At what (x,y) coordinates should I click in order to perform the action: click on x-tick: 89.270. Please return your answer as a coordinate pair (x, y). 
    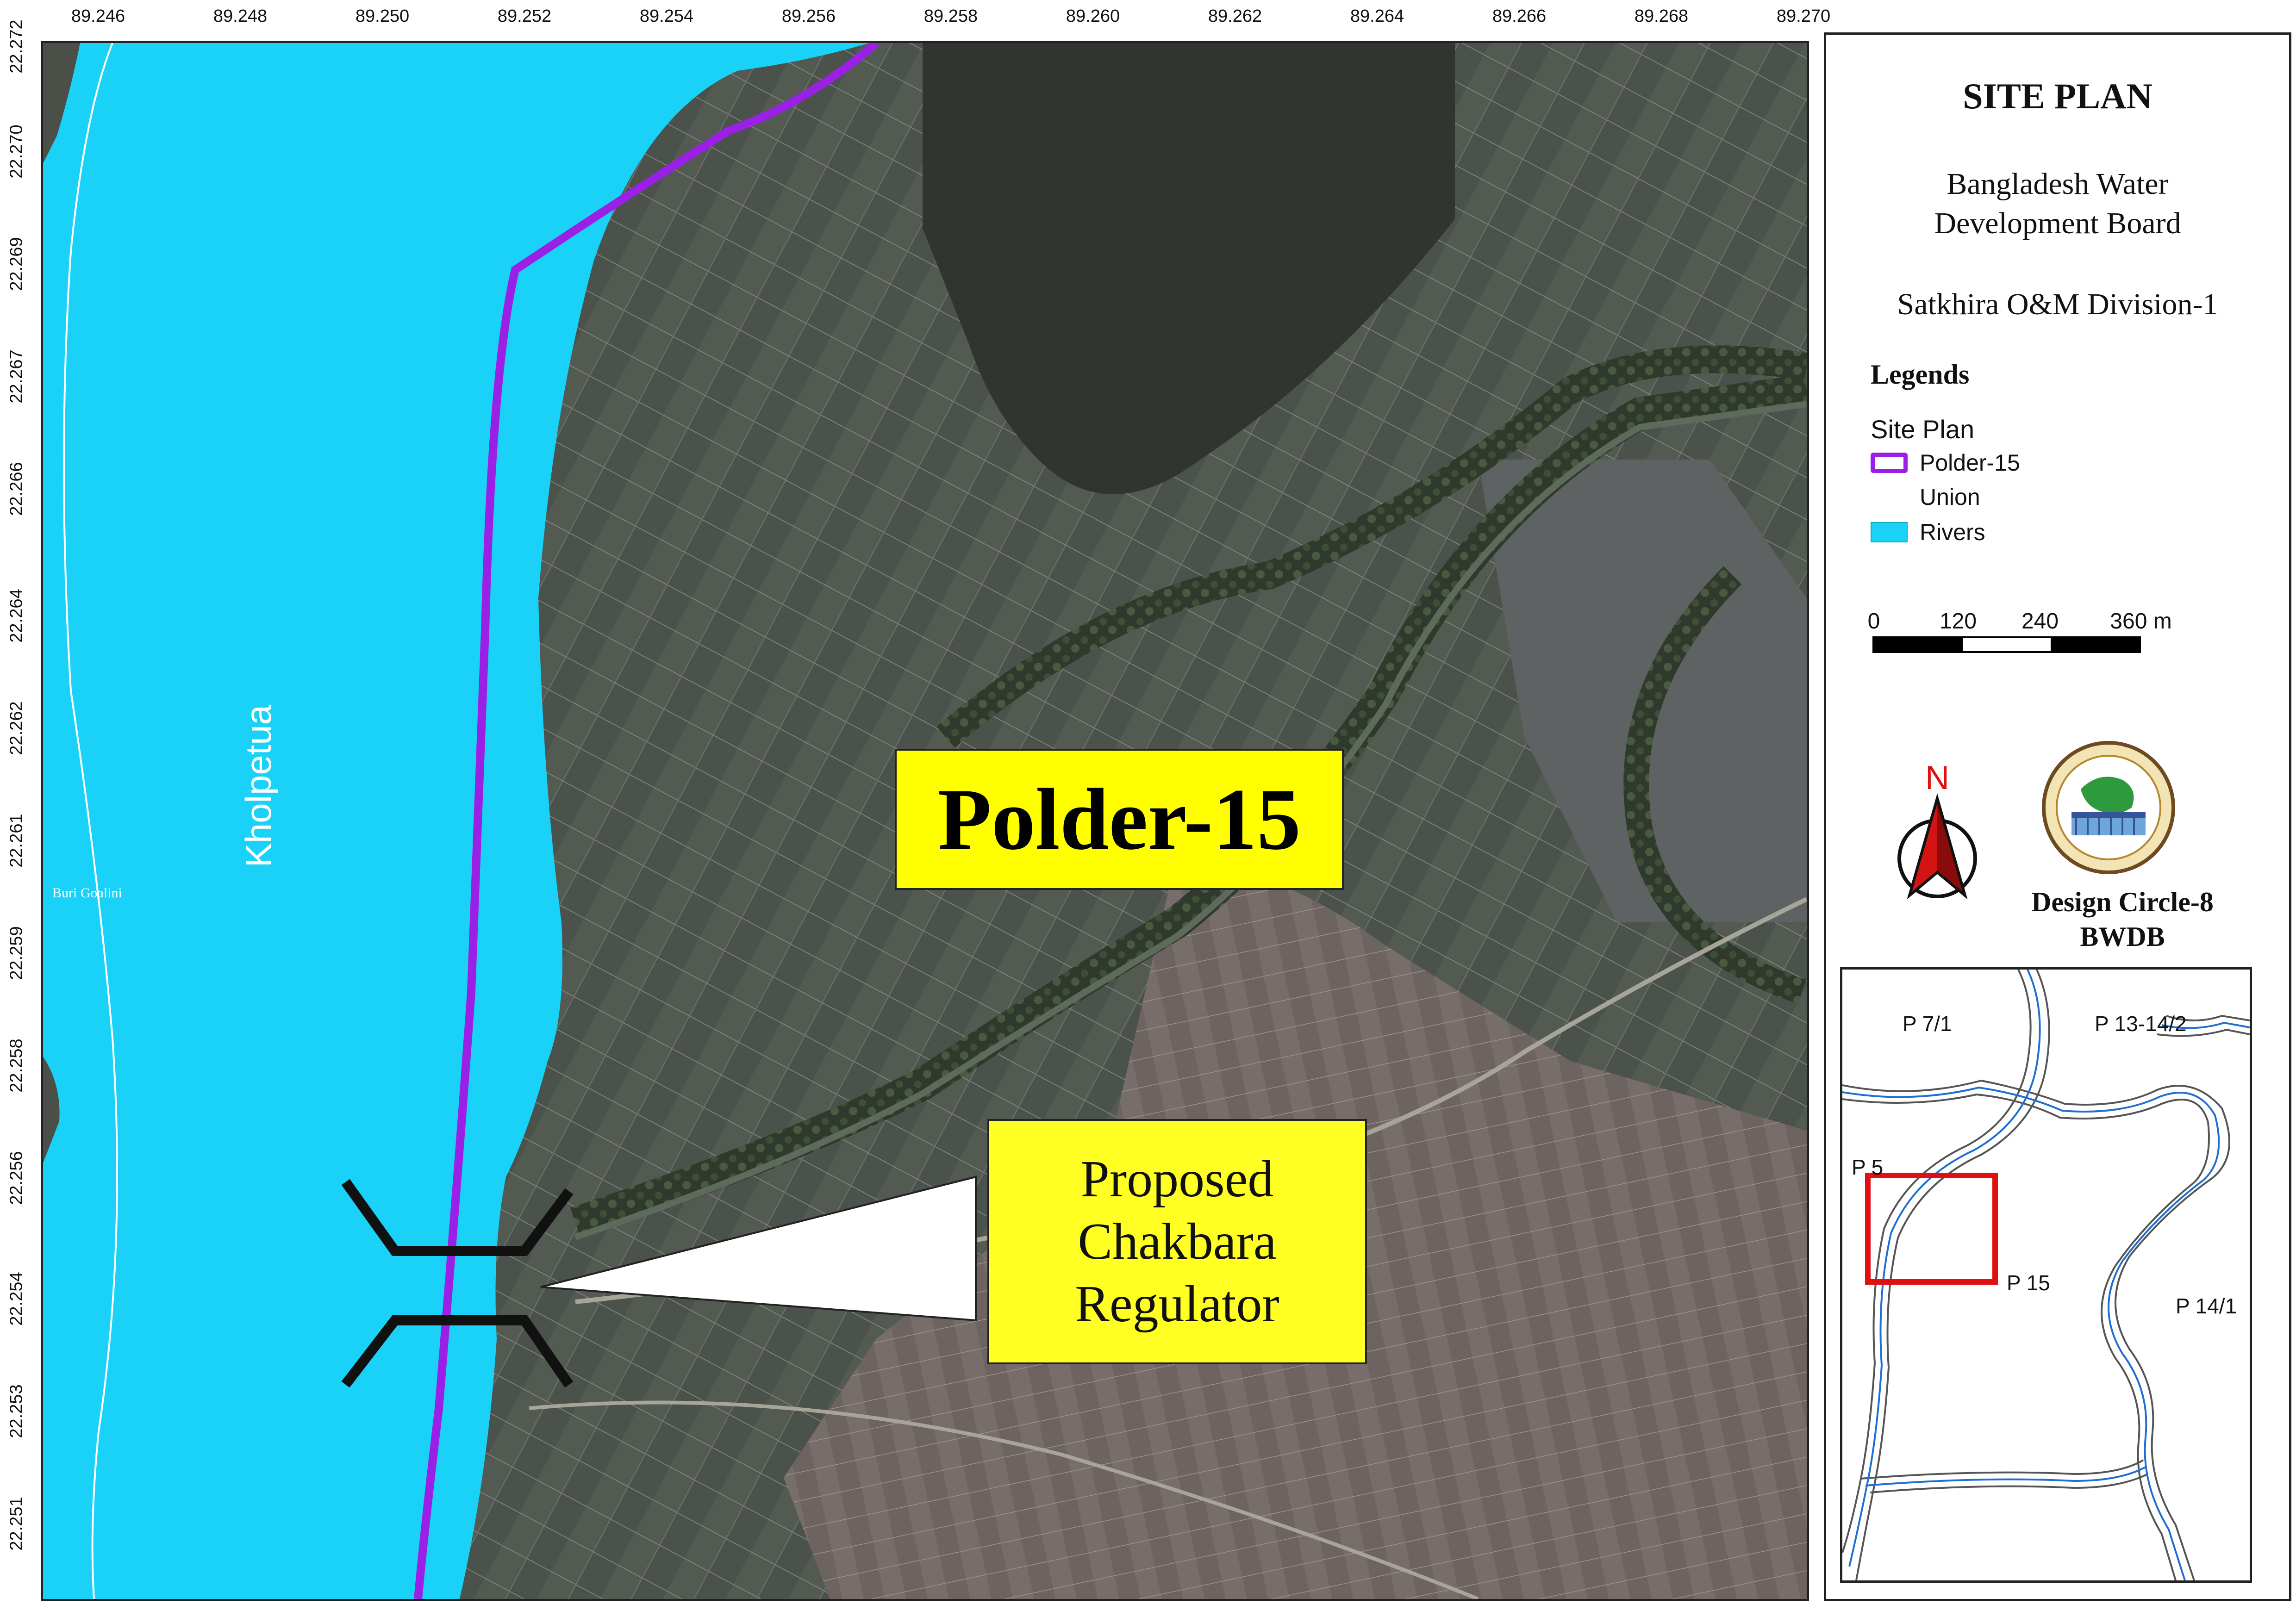
    Looking at the image, I should click on (1803, 16).